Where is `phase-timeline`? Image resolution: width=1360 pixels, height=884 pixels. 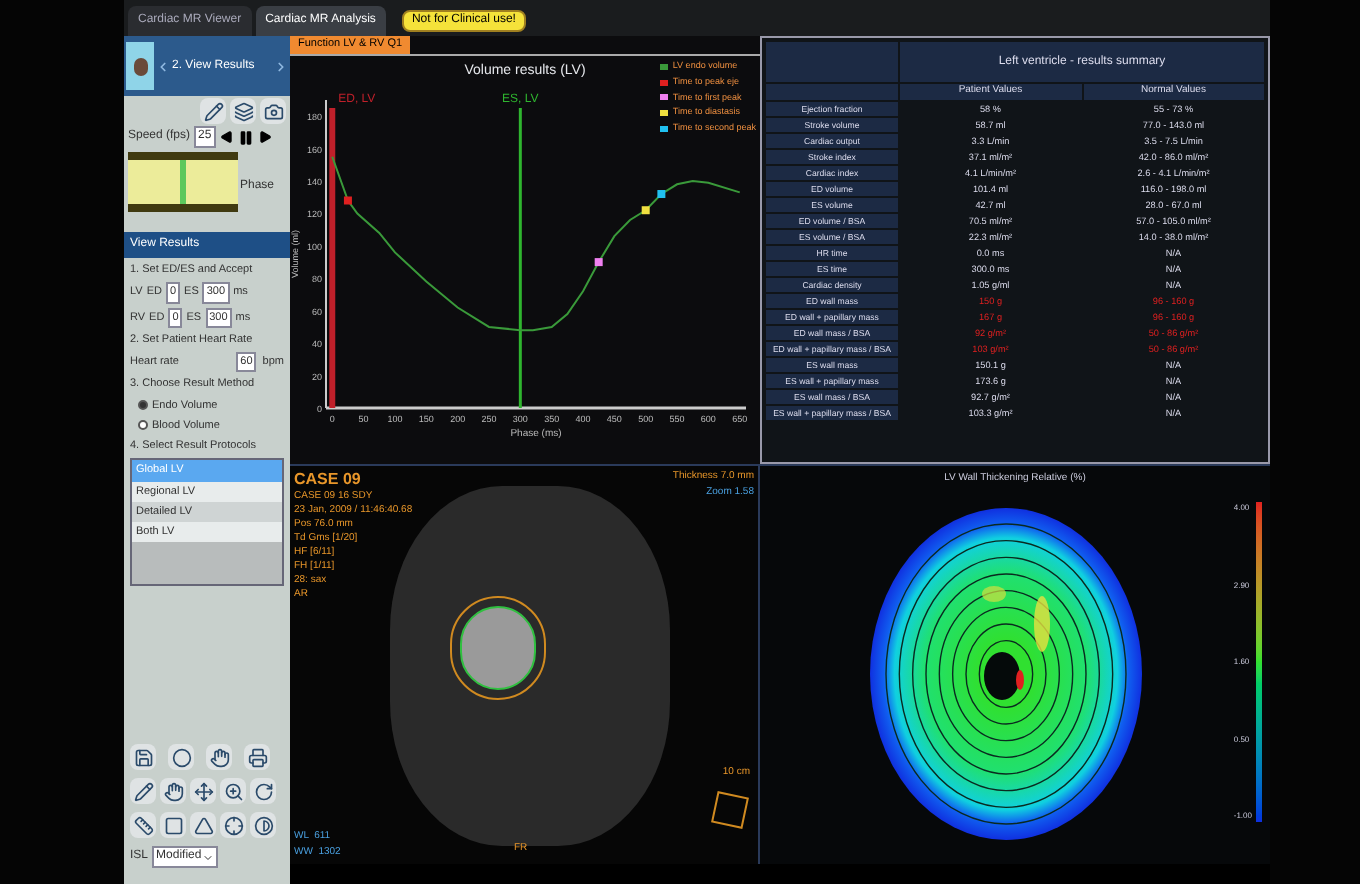
phase-timeline is located at coordinates (183, 182).